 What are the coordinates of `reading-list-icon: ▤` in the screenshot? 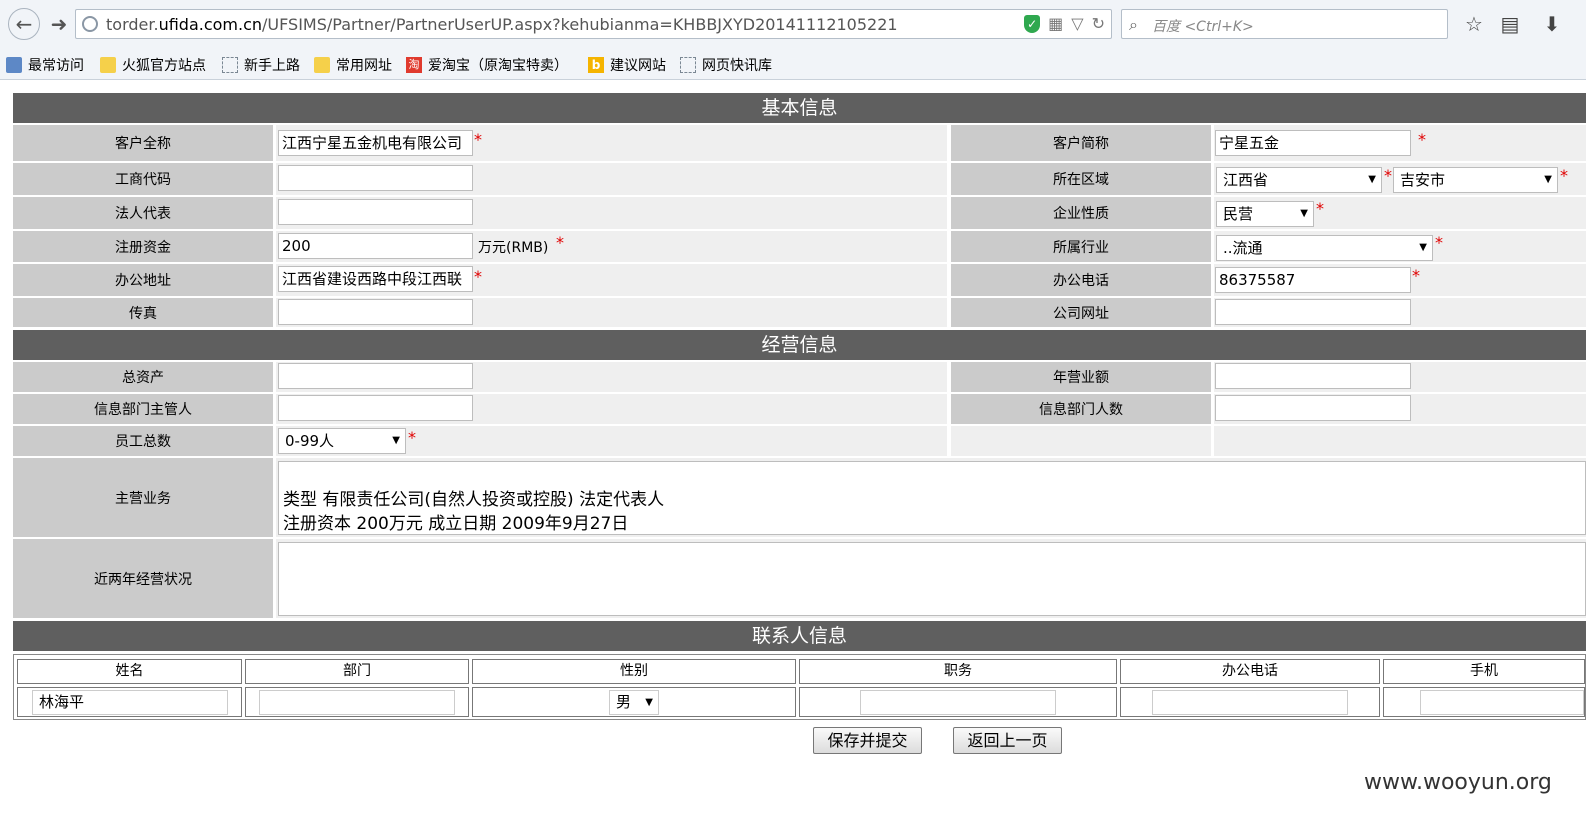 It's located at (1510, 24).